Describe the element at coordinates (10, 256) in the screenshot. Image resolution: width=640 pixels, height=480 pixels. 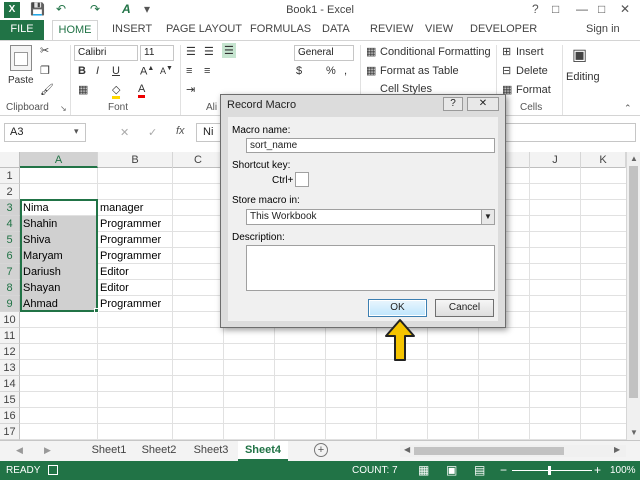
I see `row-header-6: 6` at that location.